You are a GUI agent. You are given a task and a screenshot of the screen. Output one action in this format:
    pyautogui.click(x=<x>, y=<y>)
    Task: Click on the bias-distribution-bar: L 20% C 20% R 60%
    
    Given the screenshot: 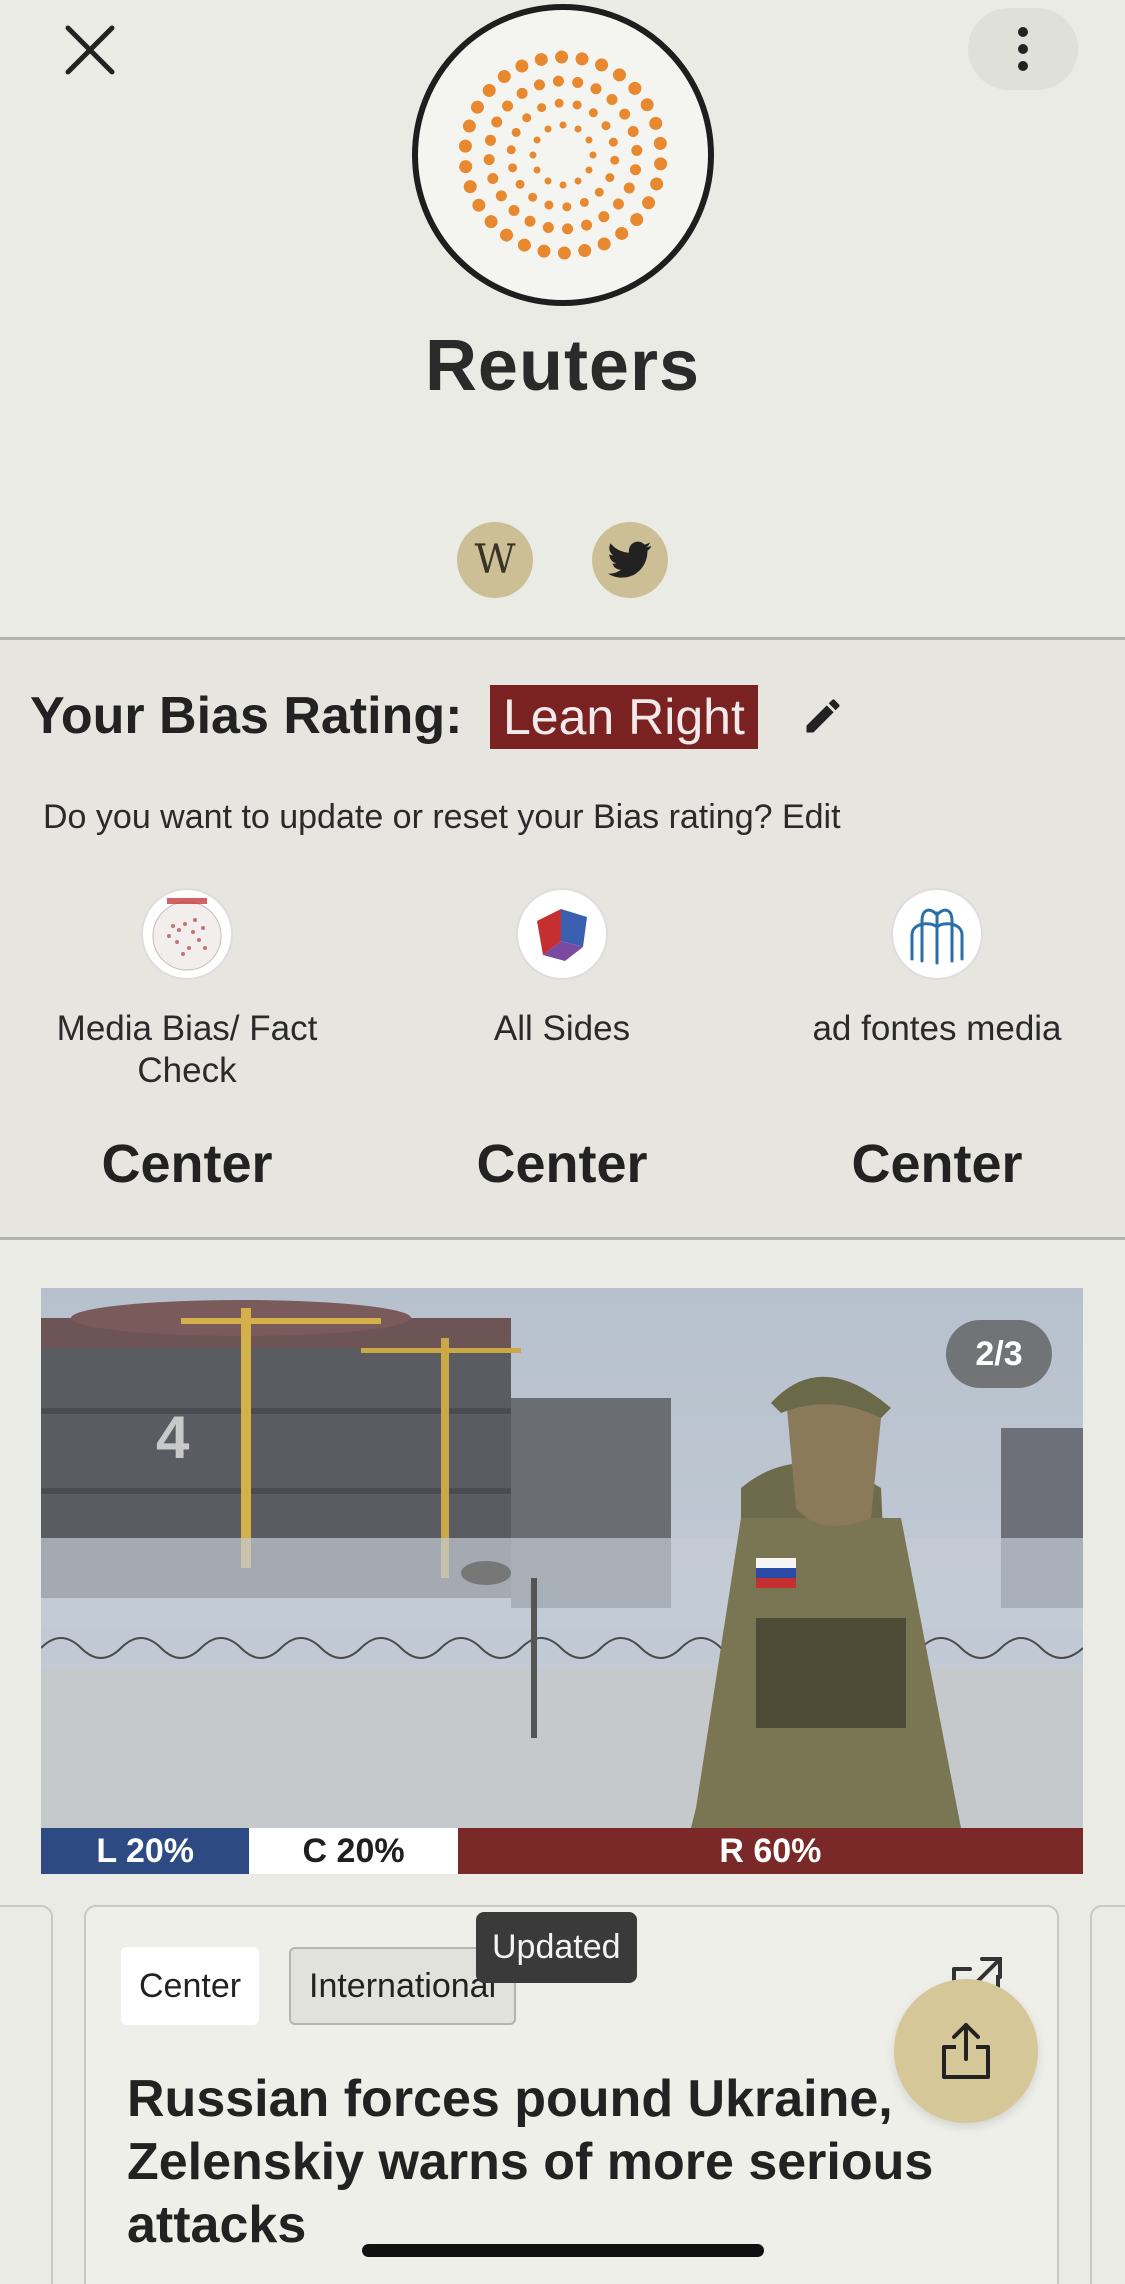 What is the action you would take?
    pyautogui.click(x=562, y=1851)
    